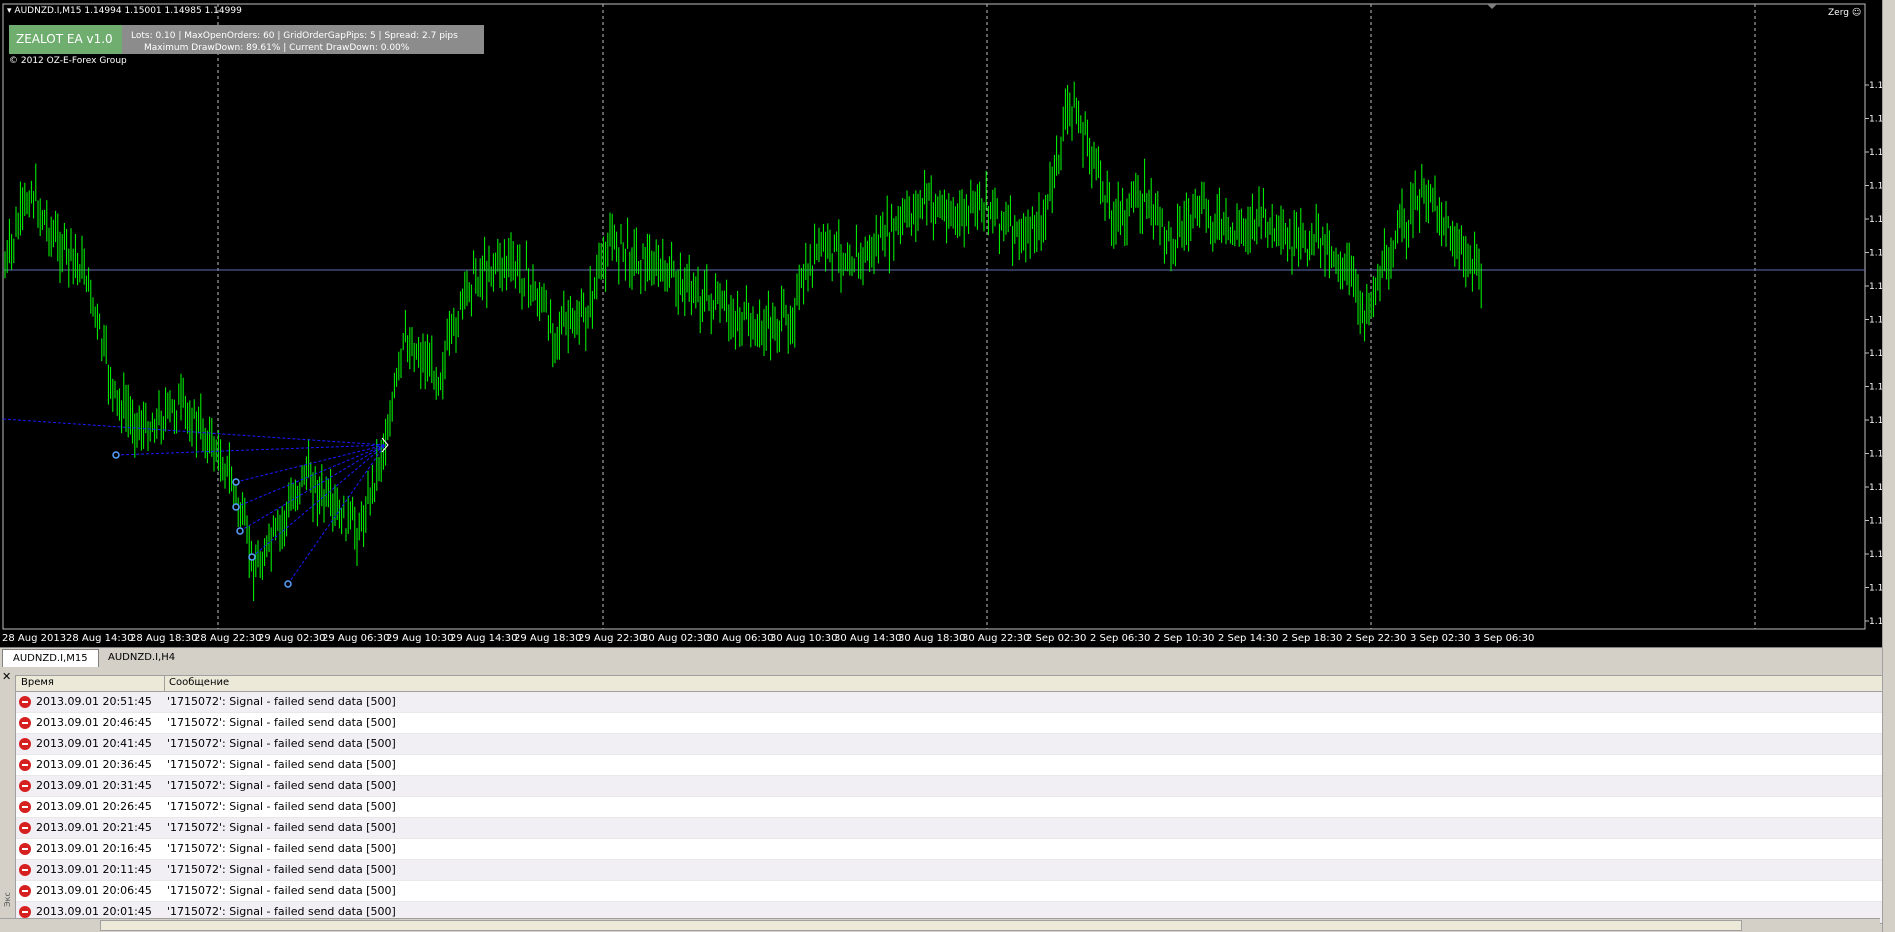  I want to click on log-time: 2013.09.01 20:36:45, so click(94, 764).